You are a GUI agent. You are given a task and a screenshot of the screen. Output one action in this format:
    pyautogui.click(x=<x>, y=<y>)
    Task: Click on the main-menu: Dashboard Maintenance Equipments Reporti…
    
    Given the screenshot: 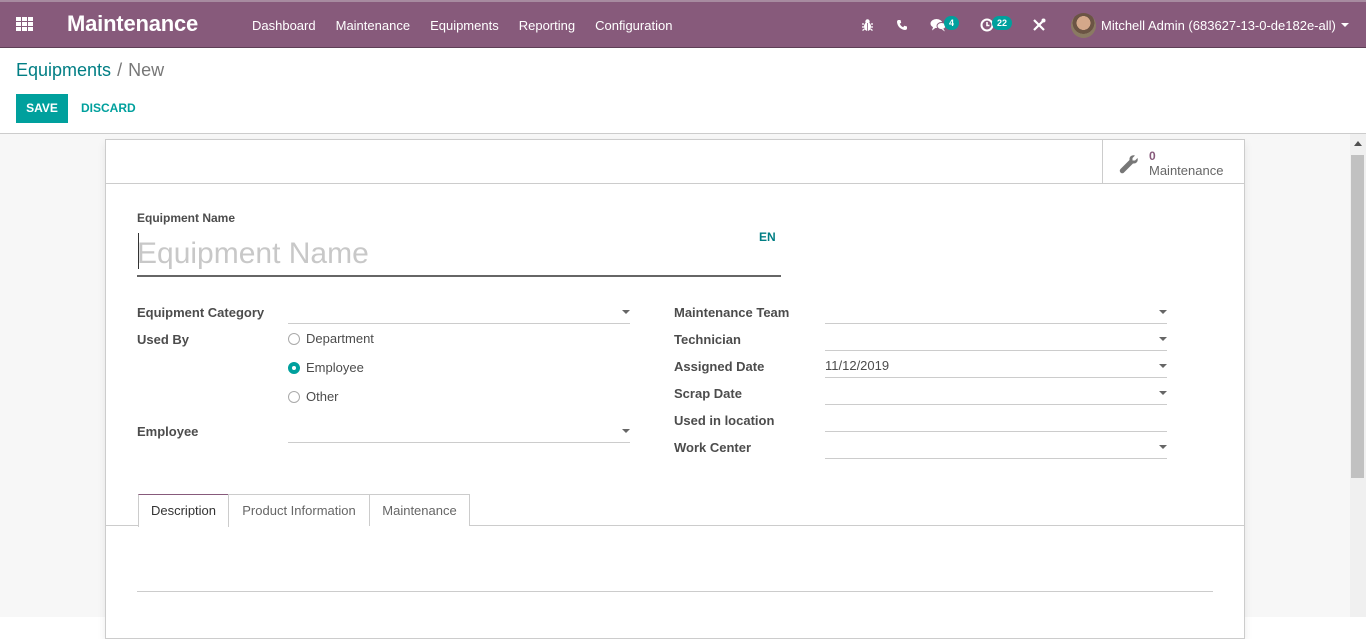 What is the action you would take?
    pyautogui.click(x=462, y=25)
    